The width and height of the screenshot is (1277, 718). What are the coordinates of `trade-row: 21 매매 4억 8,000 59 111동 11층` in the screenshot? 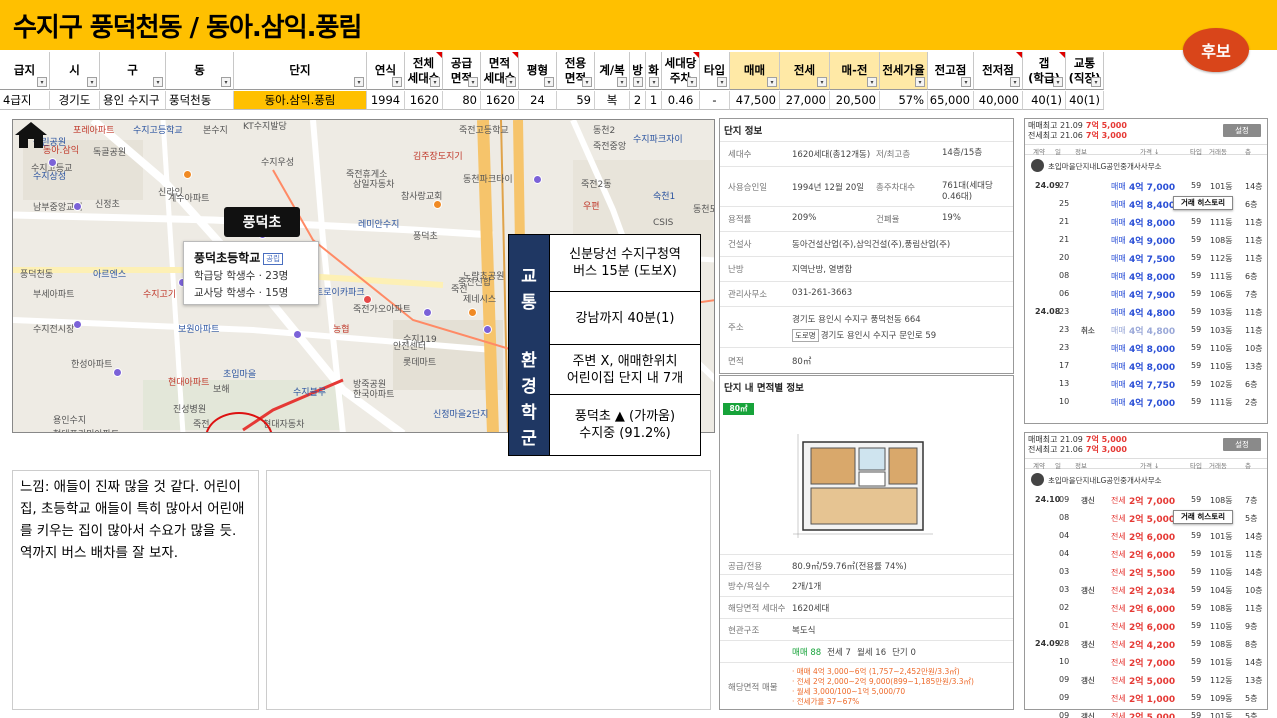 It's located at (1146, 222).